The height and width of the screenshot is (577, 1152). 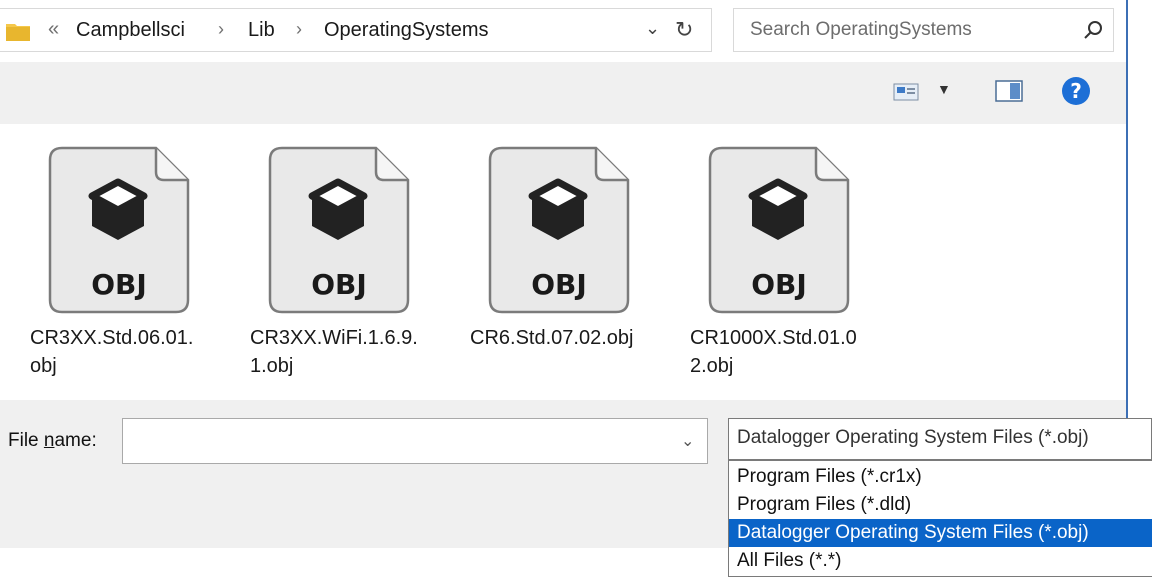 What do you see at coordinates (687, 441) in the screenshot?
I see `file-name-dropdown-icon: ⌄` at bounding box center [687, 441].